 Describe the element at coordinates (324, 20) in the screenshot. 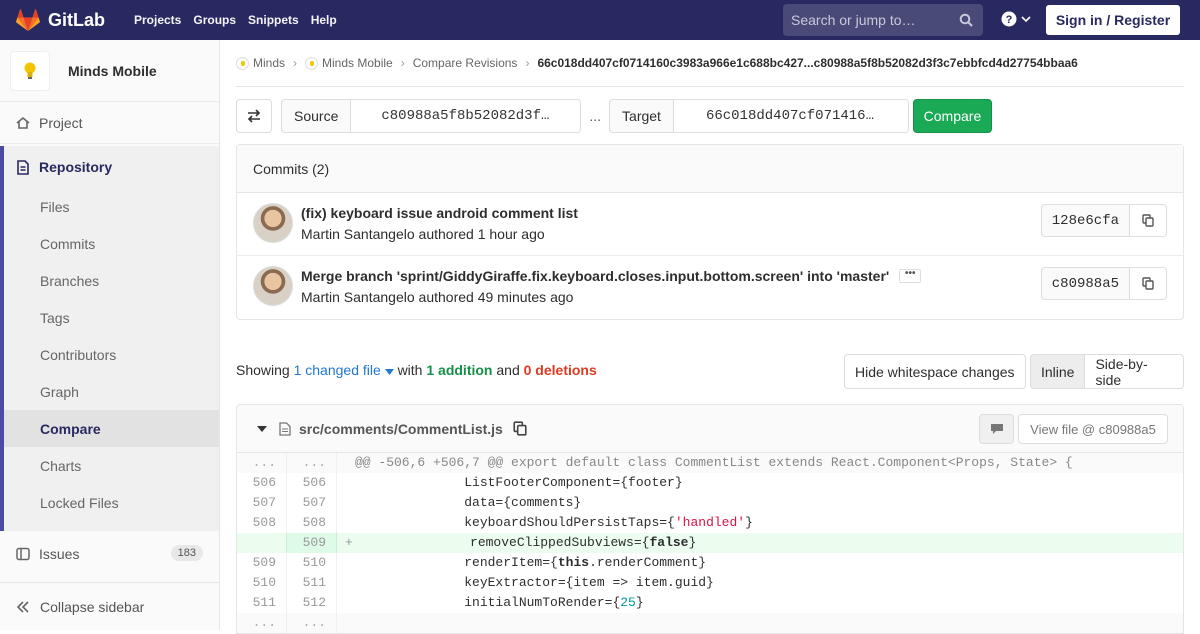

I see `nav-help: Help` at that location.